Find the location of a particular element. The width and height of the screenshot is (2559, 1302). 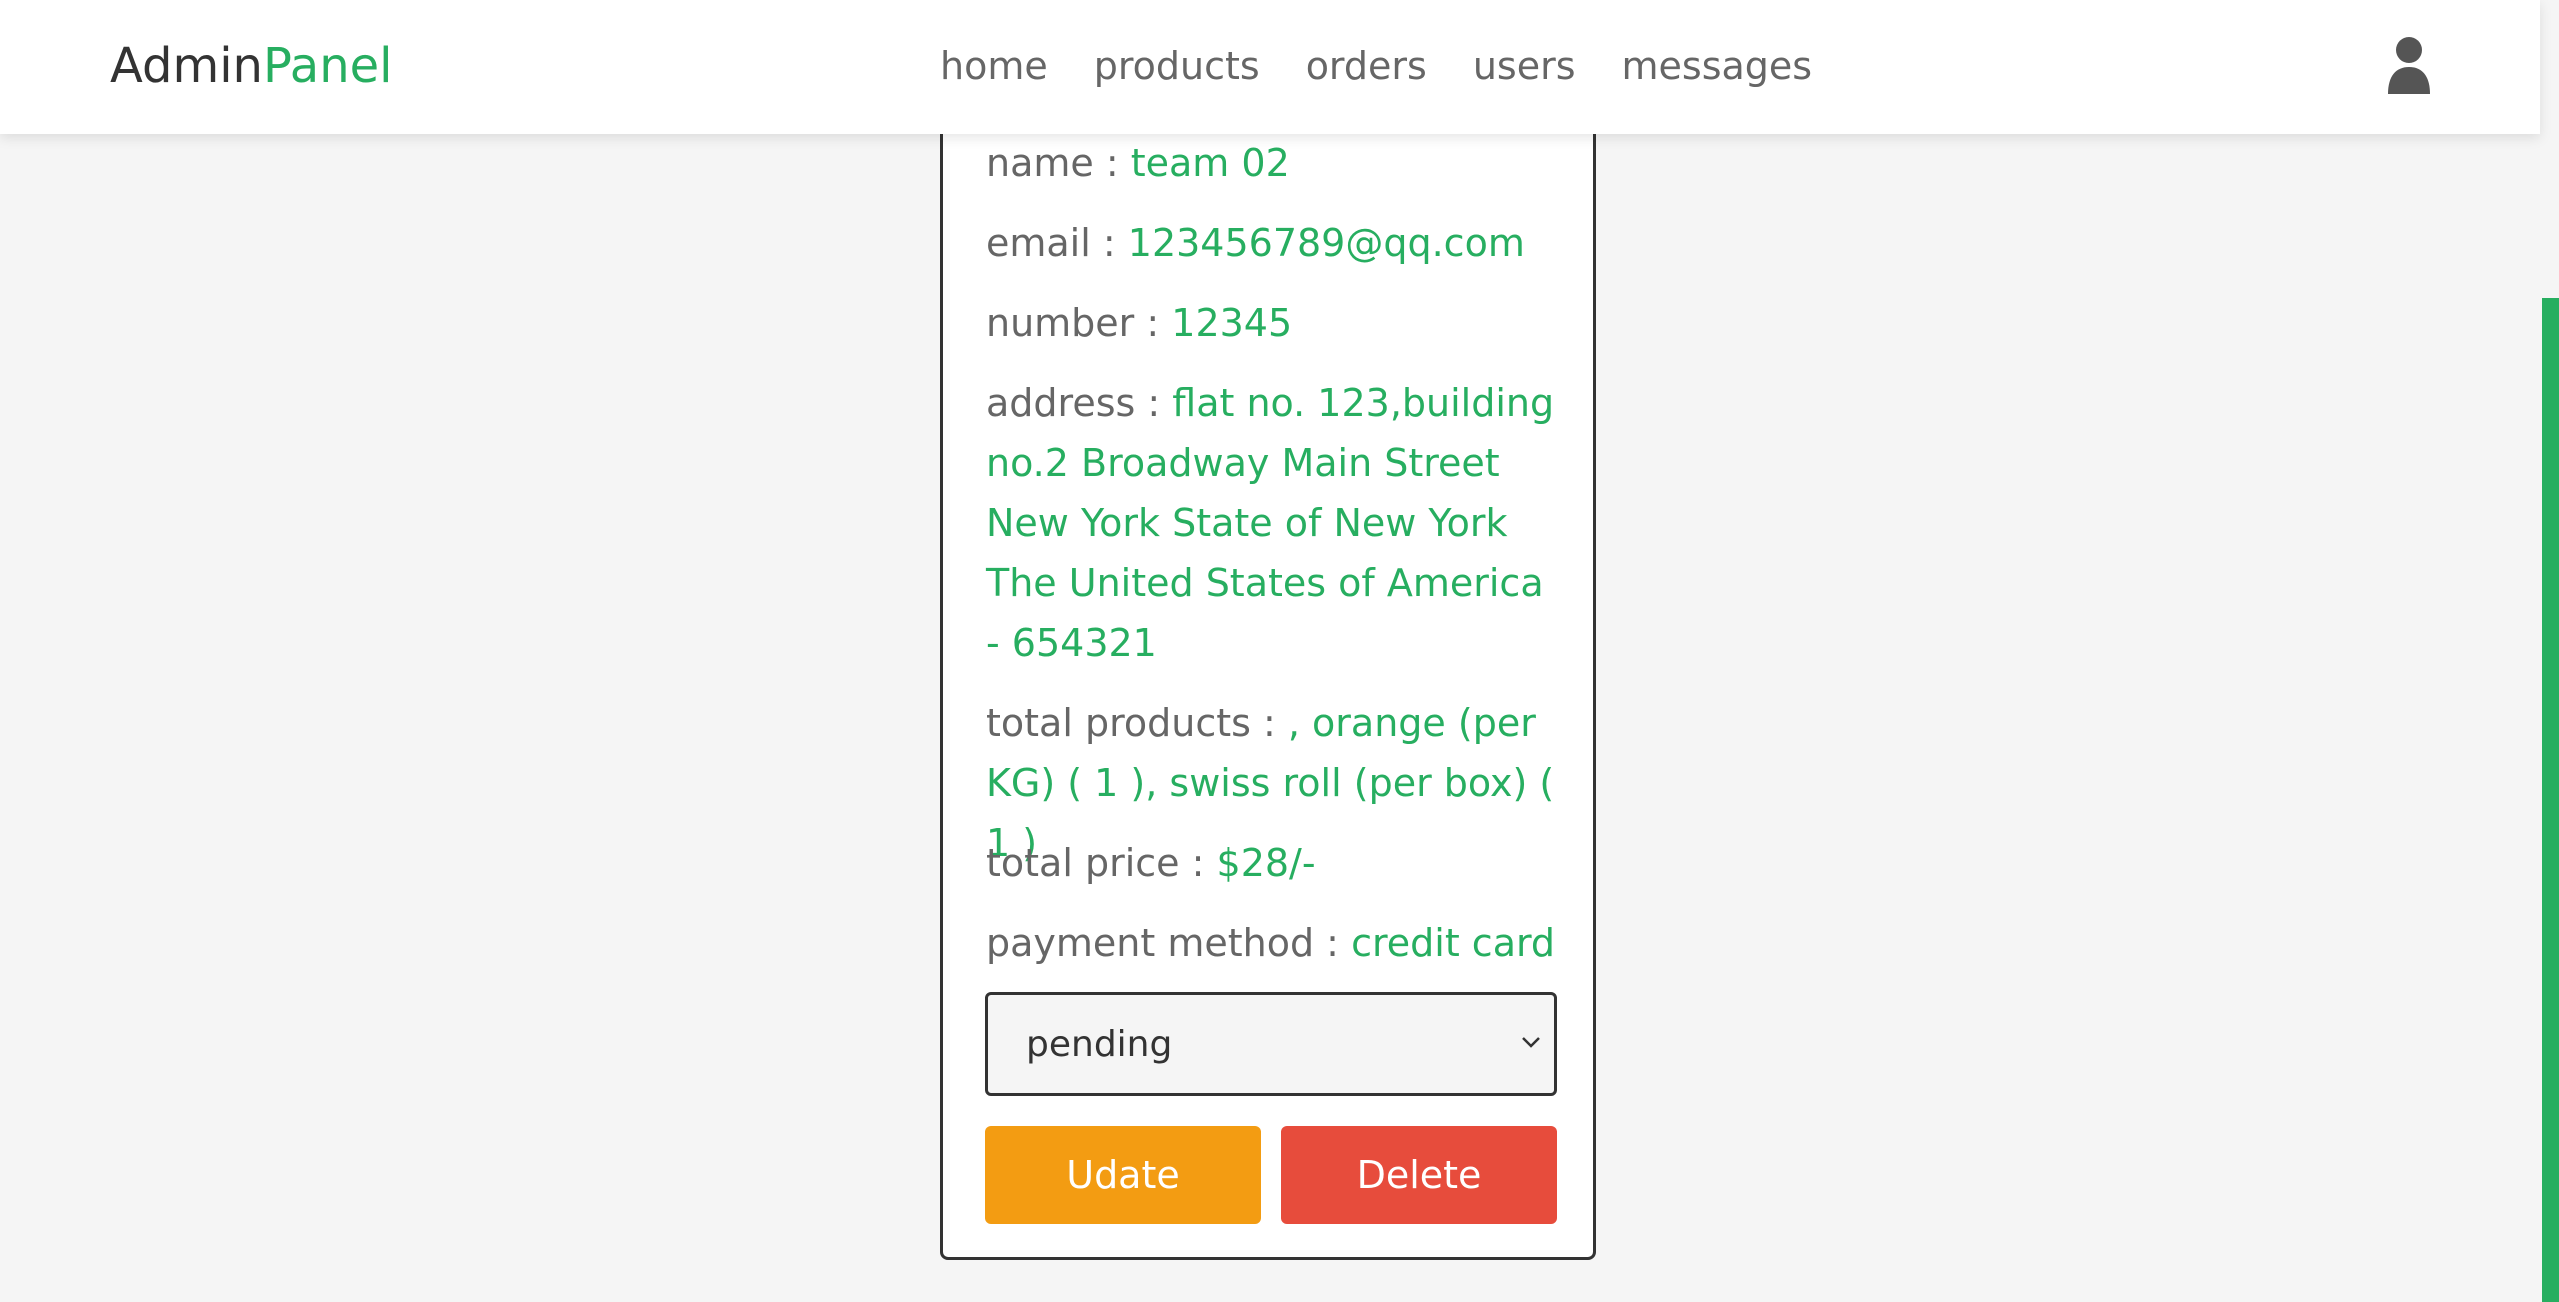

order-payment-row: payment method : credit card is located at coordinates (1276, 943).